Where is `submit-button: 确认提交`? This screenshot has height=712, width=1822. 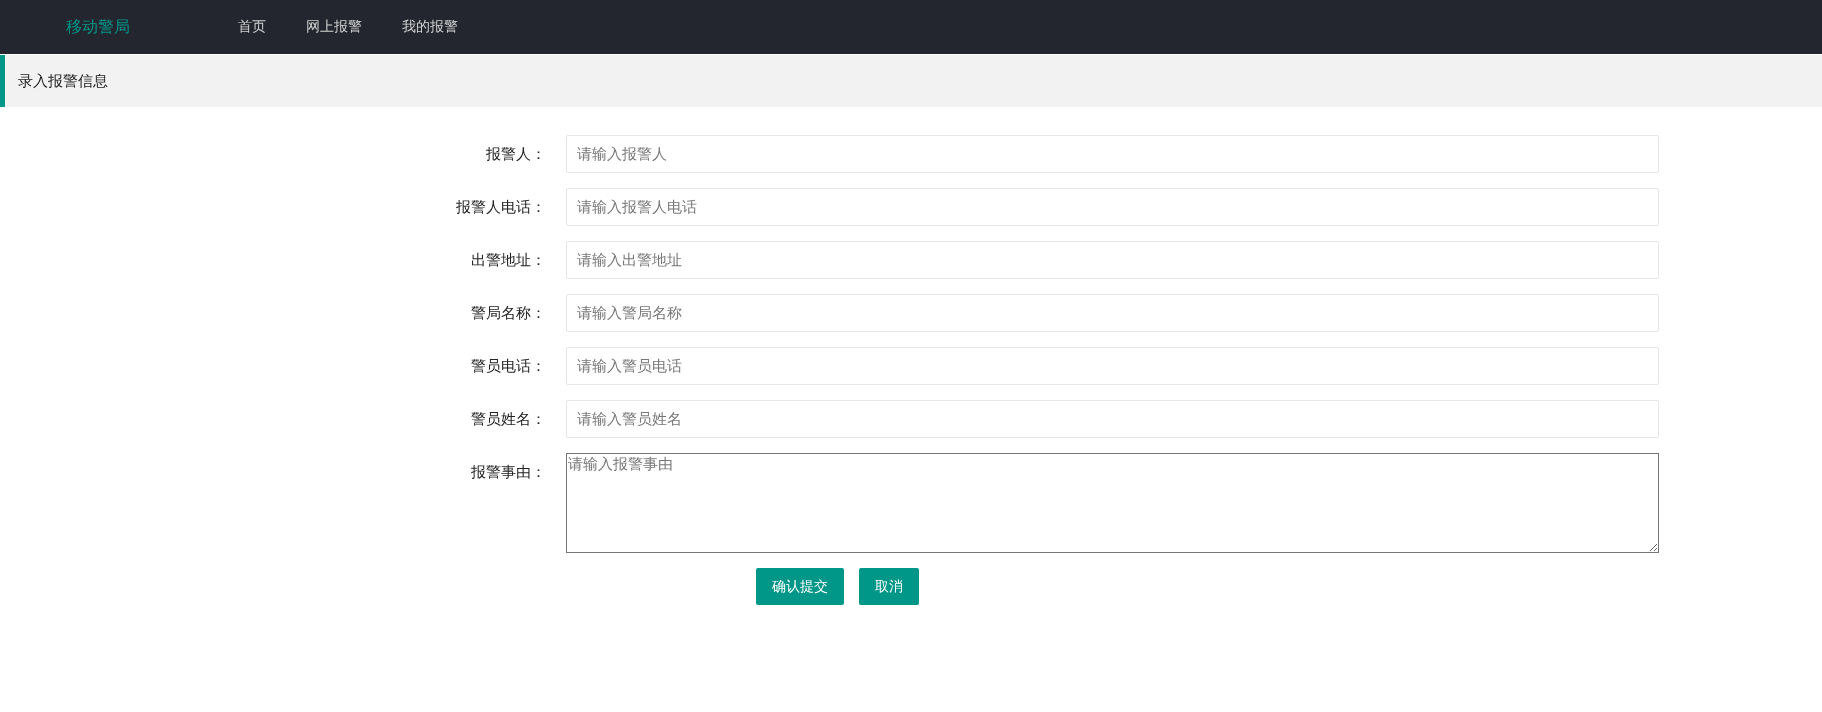 submit-button: 确认提交 is located at coordinates (800, 586).